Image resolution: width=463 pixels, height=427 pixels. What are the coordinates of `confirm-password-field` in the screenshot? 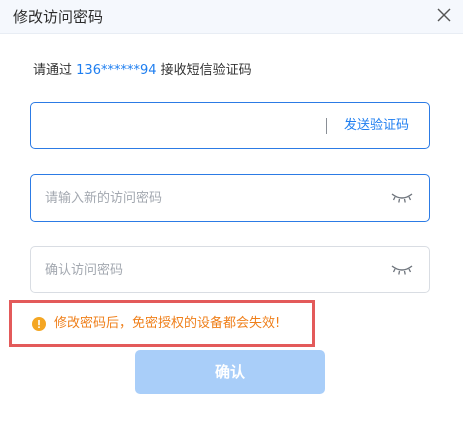 It's located at (230, 269).